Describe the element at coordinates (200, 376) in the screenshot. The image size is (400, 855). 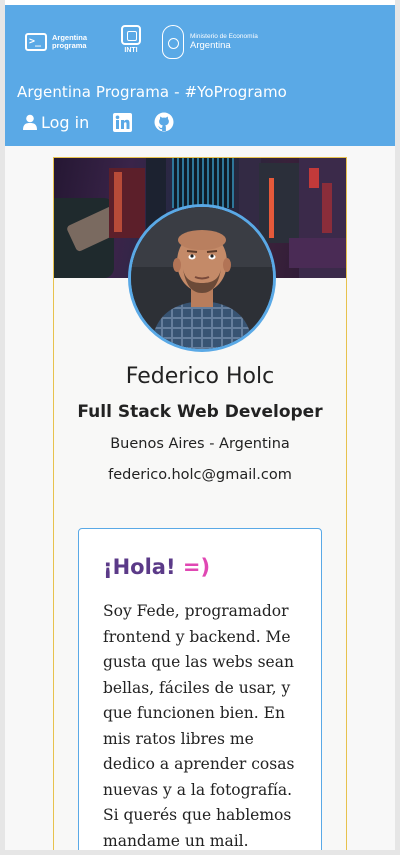
I see `profile-name: Federico Holc` at that location.